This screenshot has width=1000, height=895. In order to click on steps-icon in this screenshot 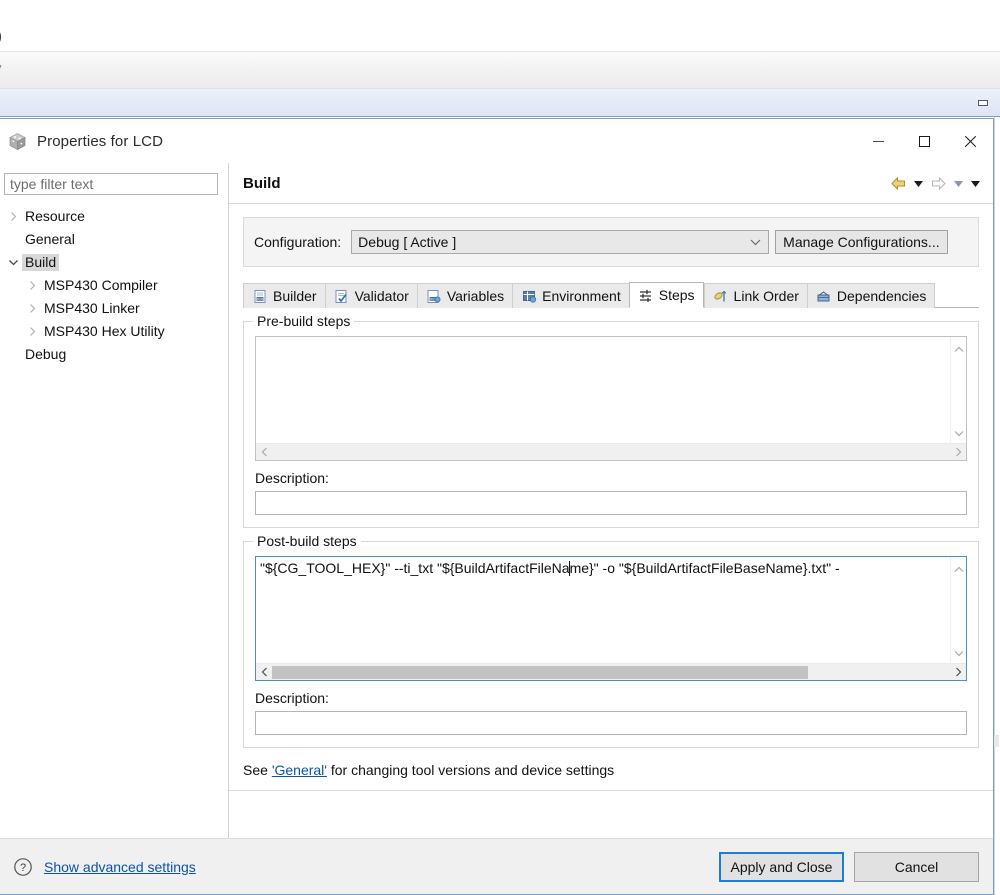, I will do `click(646, 295)`.